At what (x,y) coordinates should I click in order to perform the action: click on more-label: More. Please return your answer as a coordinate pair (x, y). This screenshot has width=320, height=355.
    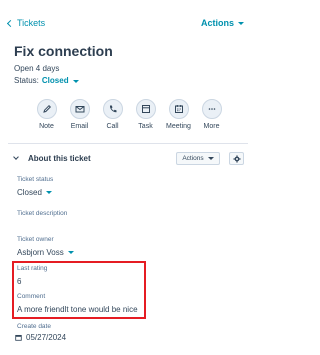
    Looking at the image, I should click on (211, 126).